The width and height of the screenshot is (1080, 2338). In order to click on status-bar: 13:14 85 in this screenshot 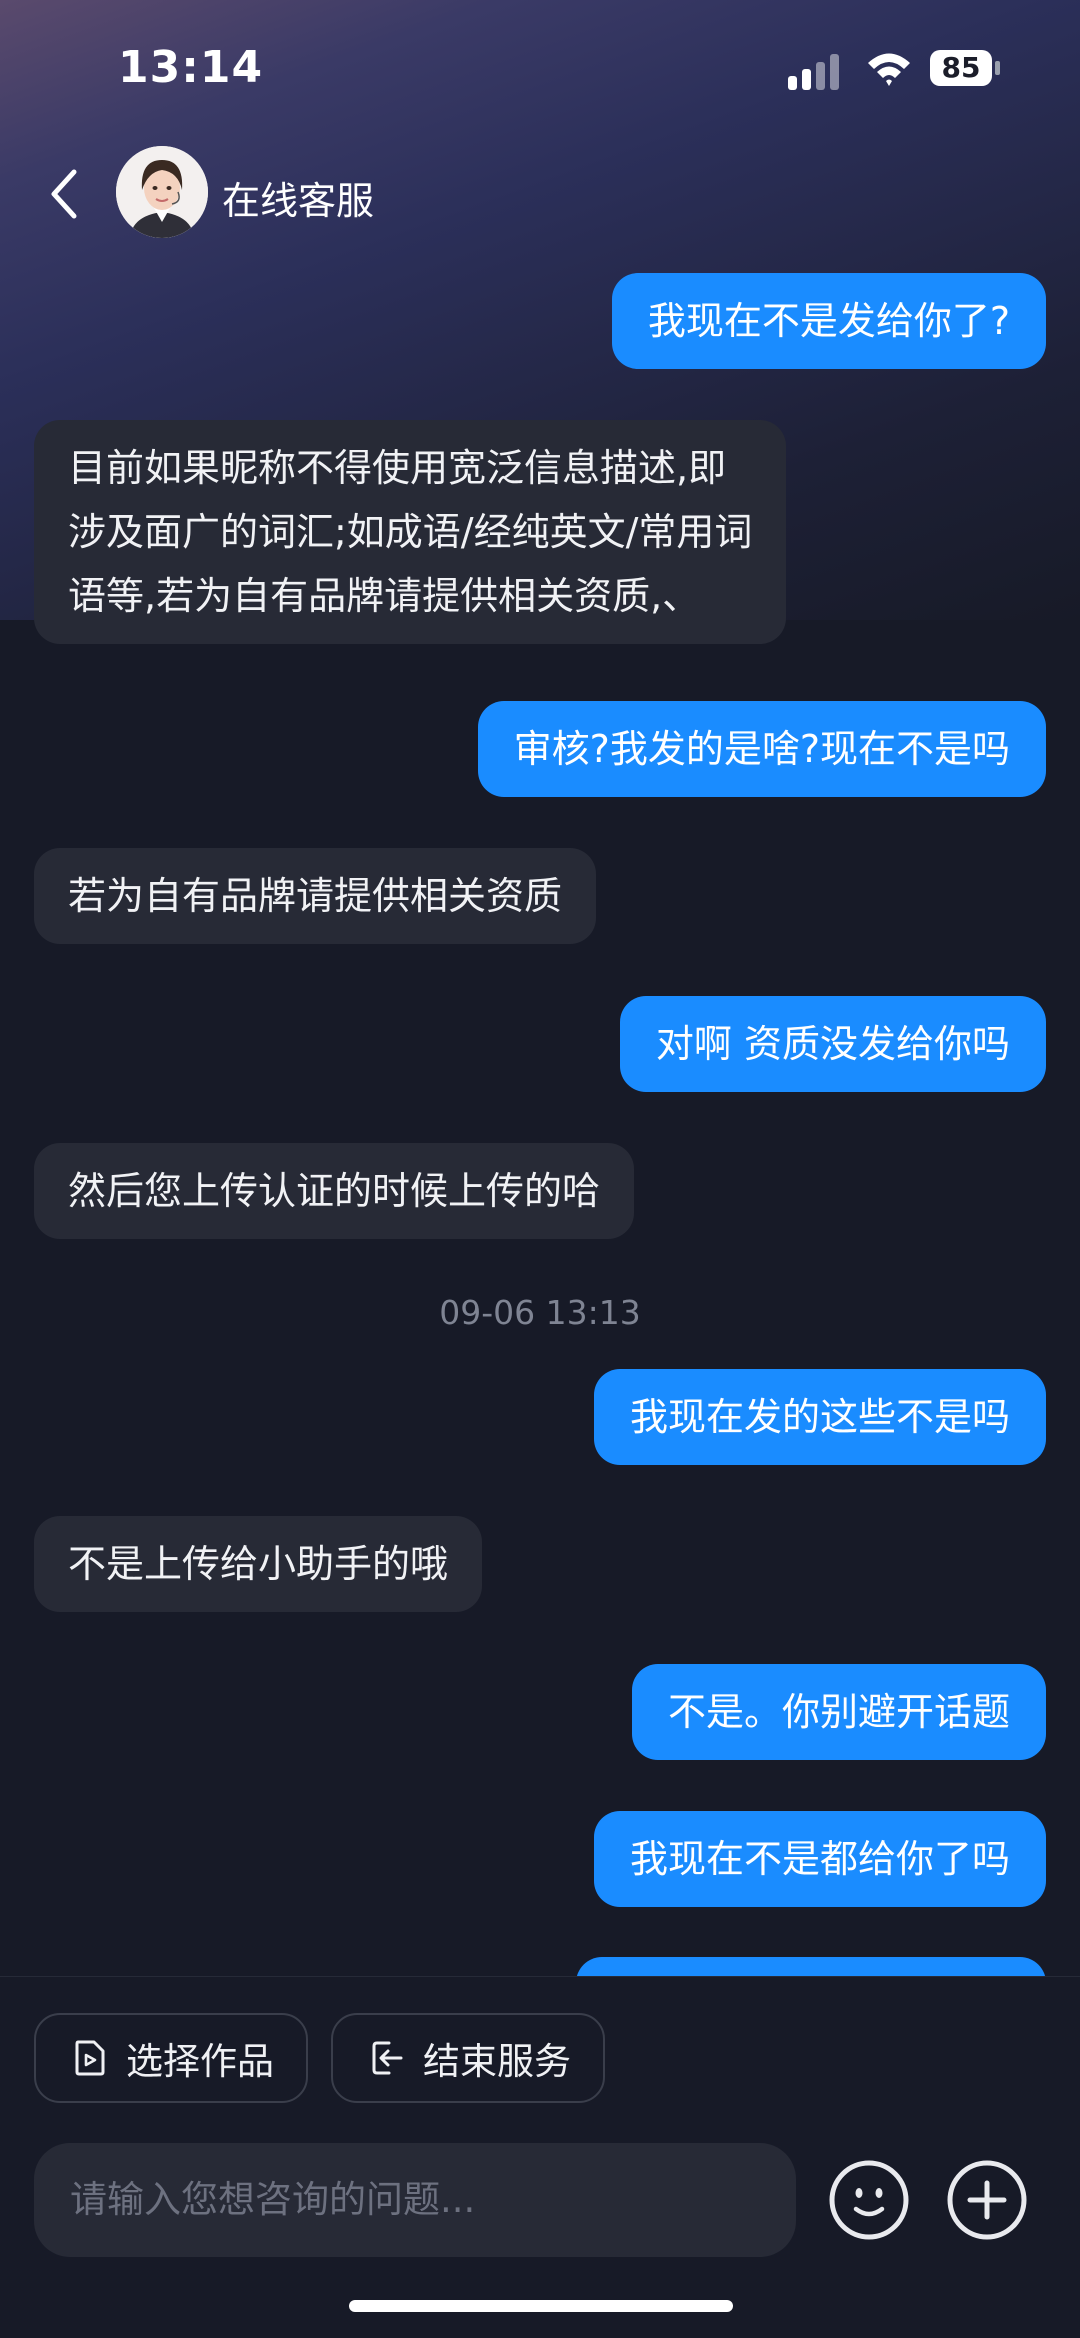, I will do `click(540, 70)`.